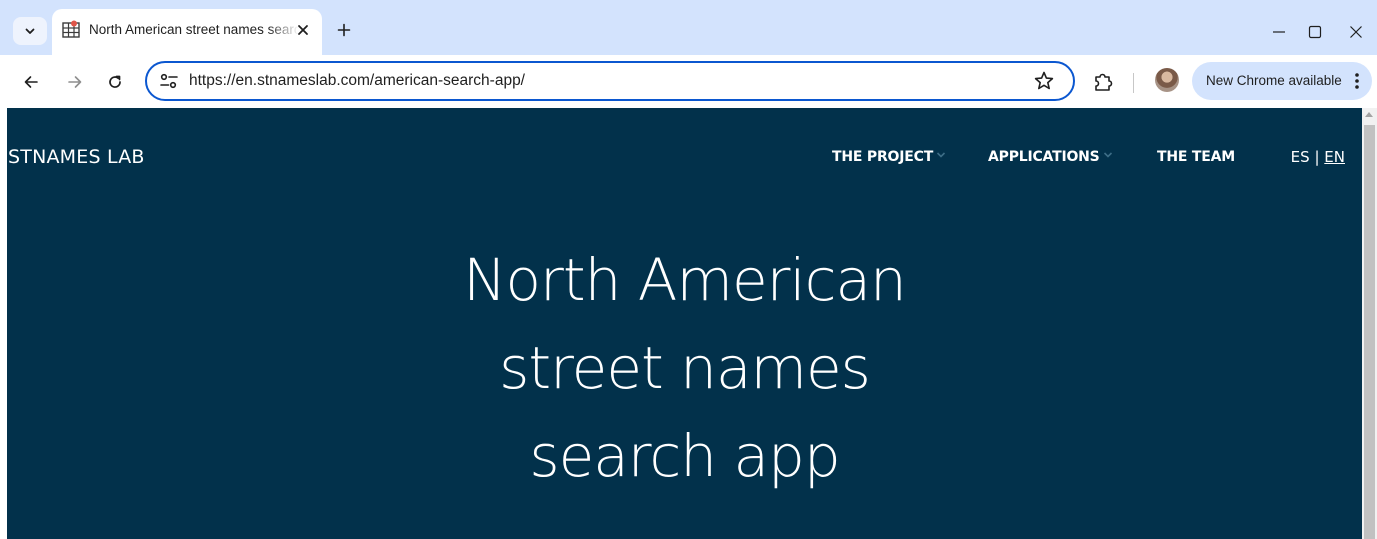 This screenshot has width=1377, height=539. I want to click on close-window-button, so click(1356, 32).